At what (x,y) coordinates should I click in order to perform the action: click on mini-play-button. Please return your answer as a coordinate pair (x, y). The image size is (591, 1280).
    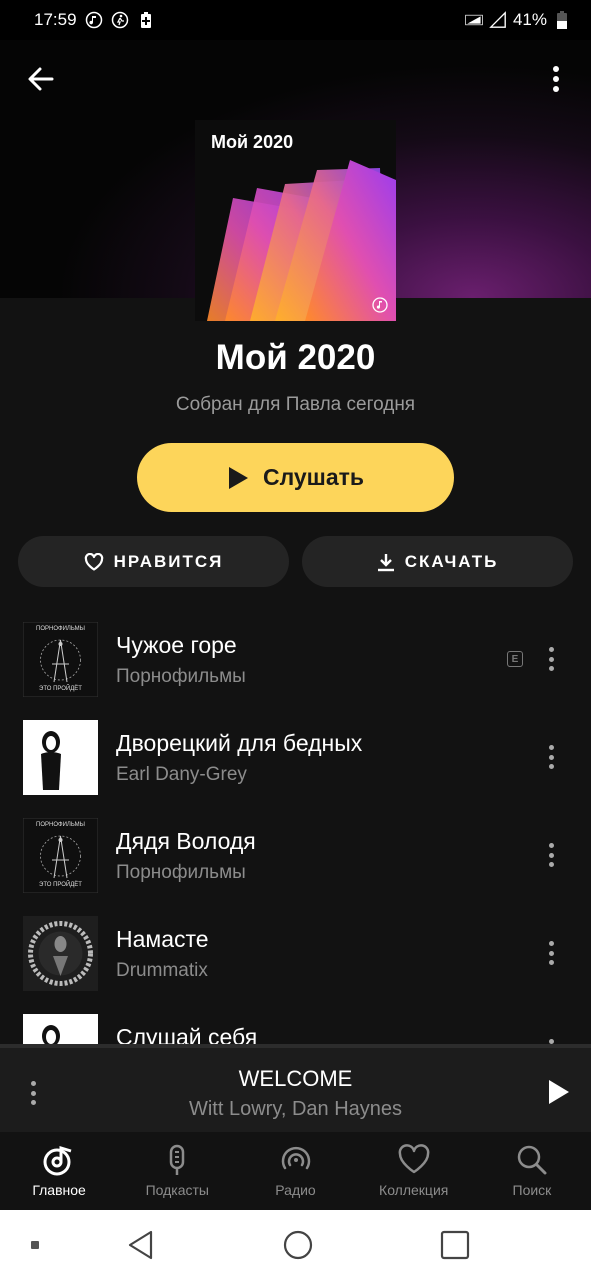
    Looking at the image, I should click on (557, 1092).